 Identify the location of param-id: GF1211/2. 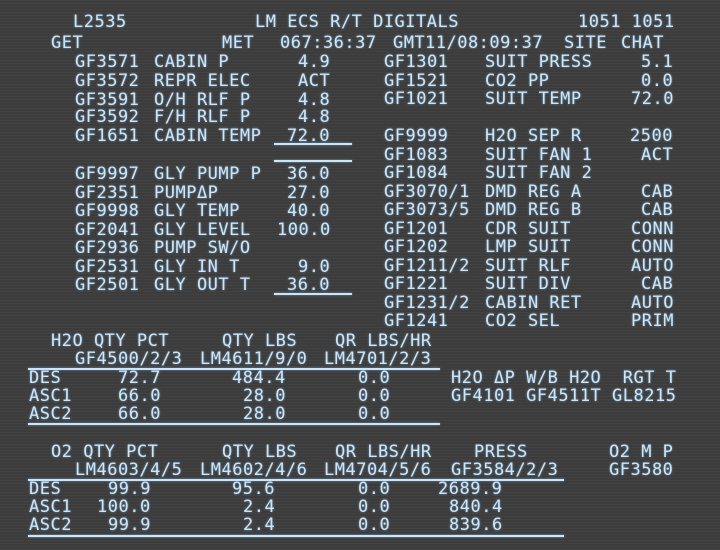
(427, 266).